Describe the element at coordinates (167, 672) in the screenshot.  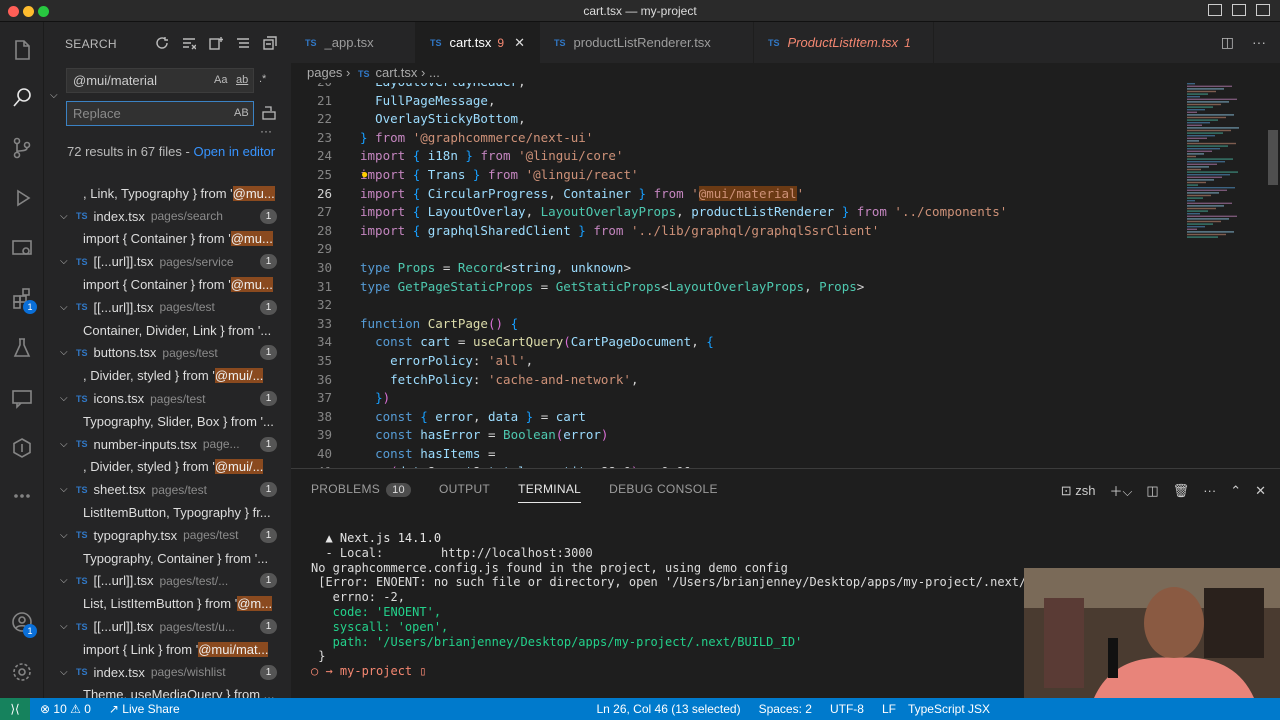
I see `result-file-row: ⌵ TS index.tsx pages/wishlist 1` at that location.